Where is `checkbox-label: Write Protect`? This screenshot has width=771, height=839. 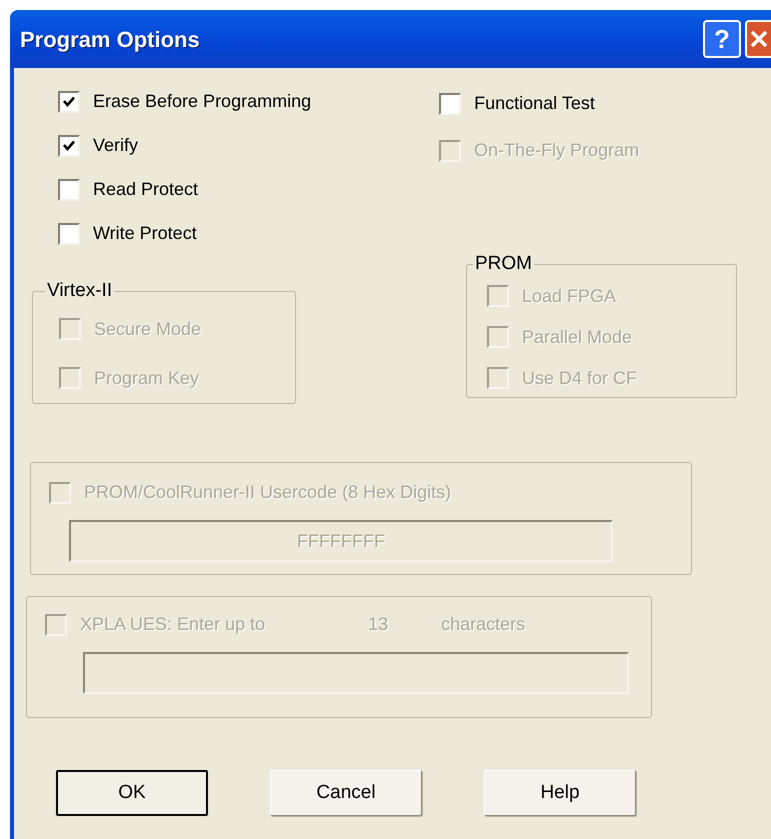
checkbox-label: Write Protect is located at coordinates (145, 233).